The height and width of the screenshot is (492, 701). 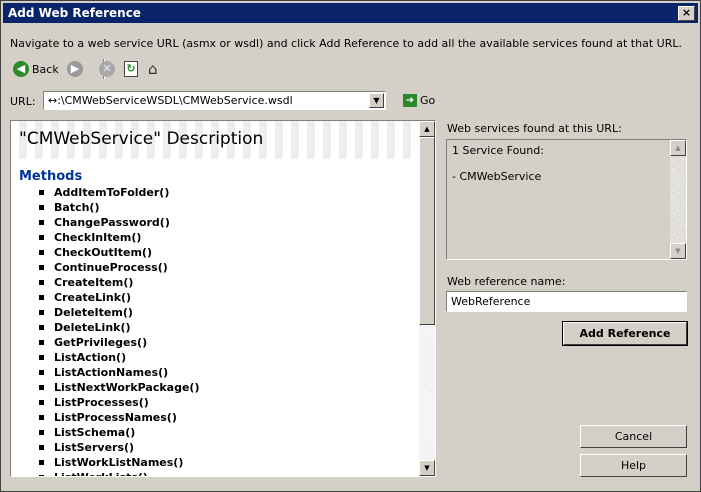 What do you see at coordinates (119, 192) in the screenshot?
I see `method-item: AddItemToFolder()` at bounding box center [119, 192].